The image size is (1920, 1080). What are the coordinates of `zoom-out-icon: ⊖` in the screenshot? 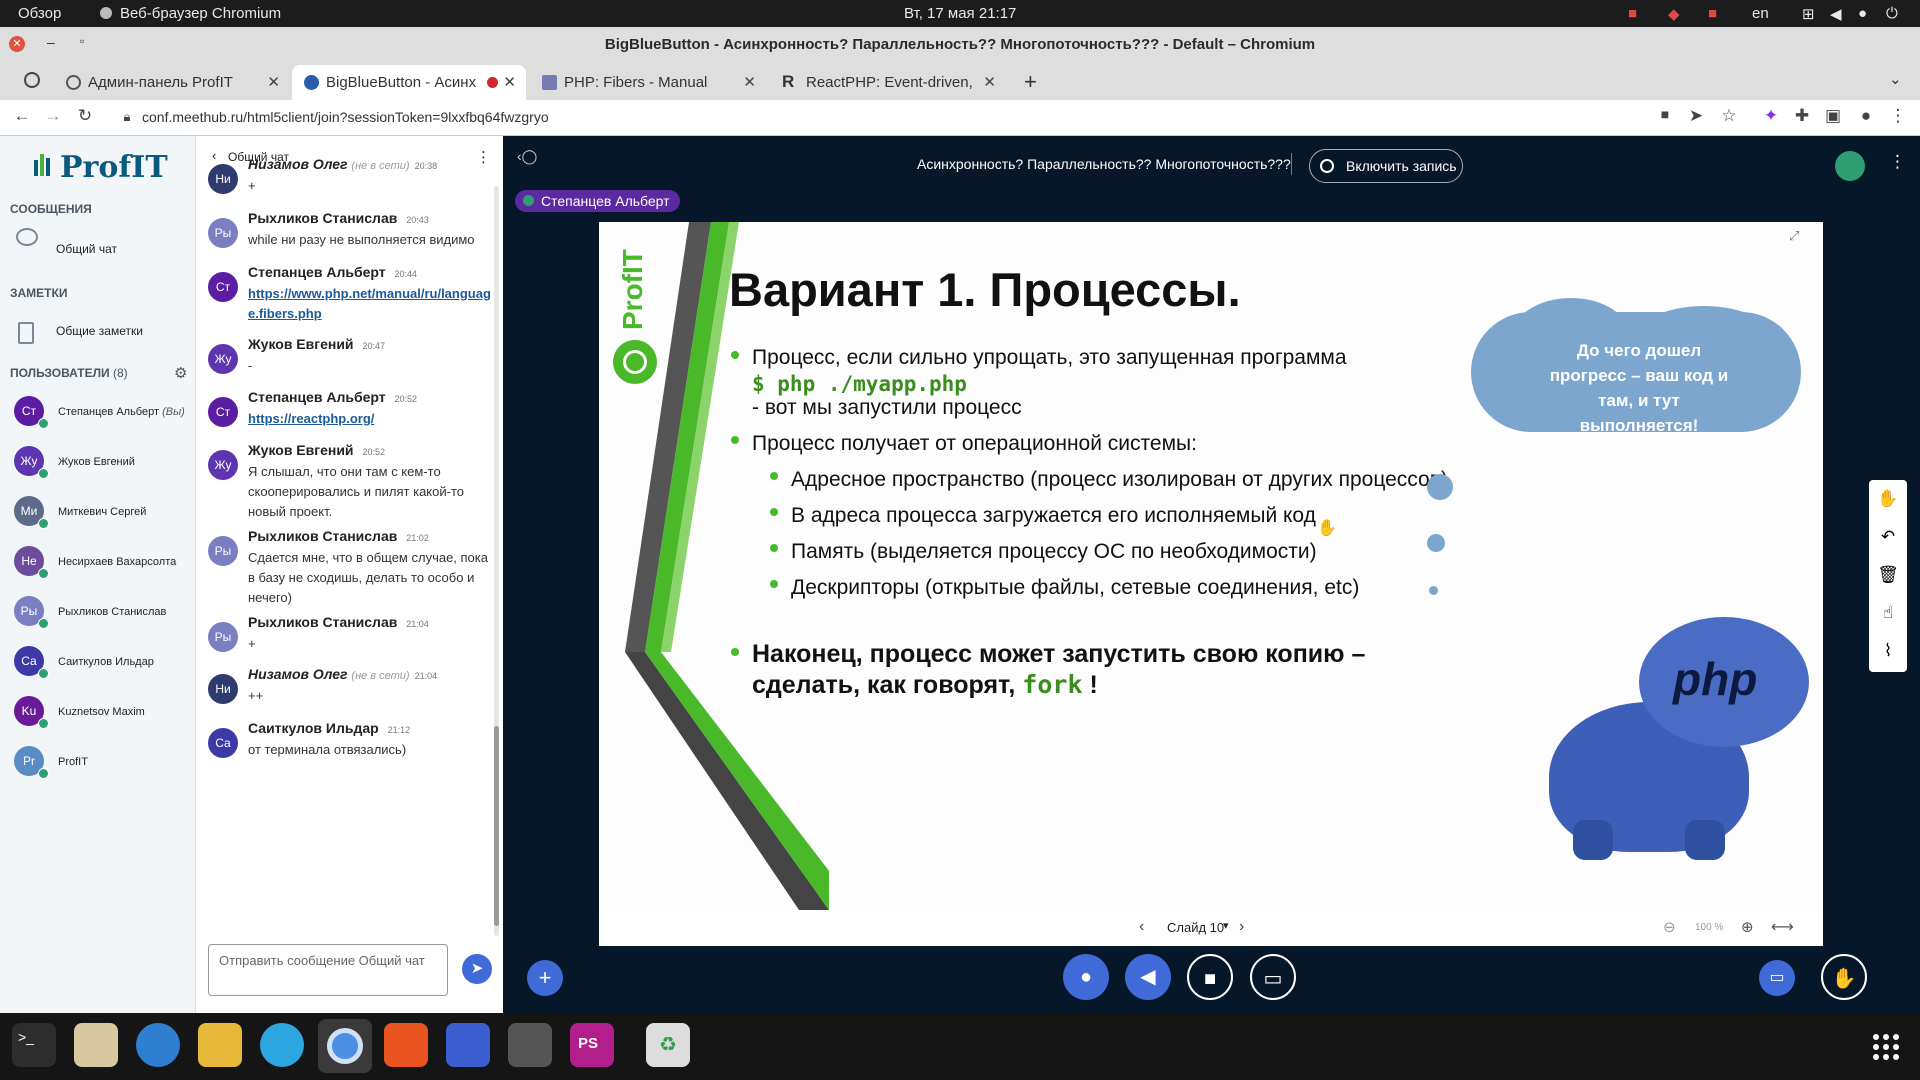 It's located at (1669, 927).